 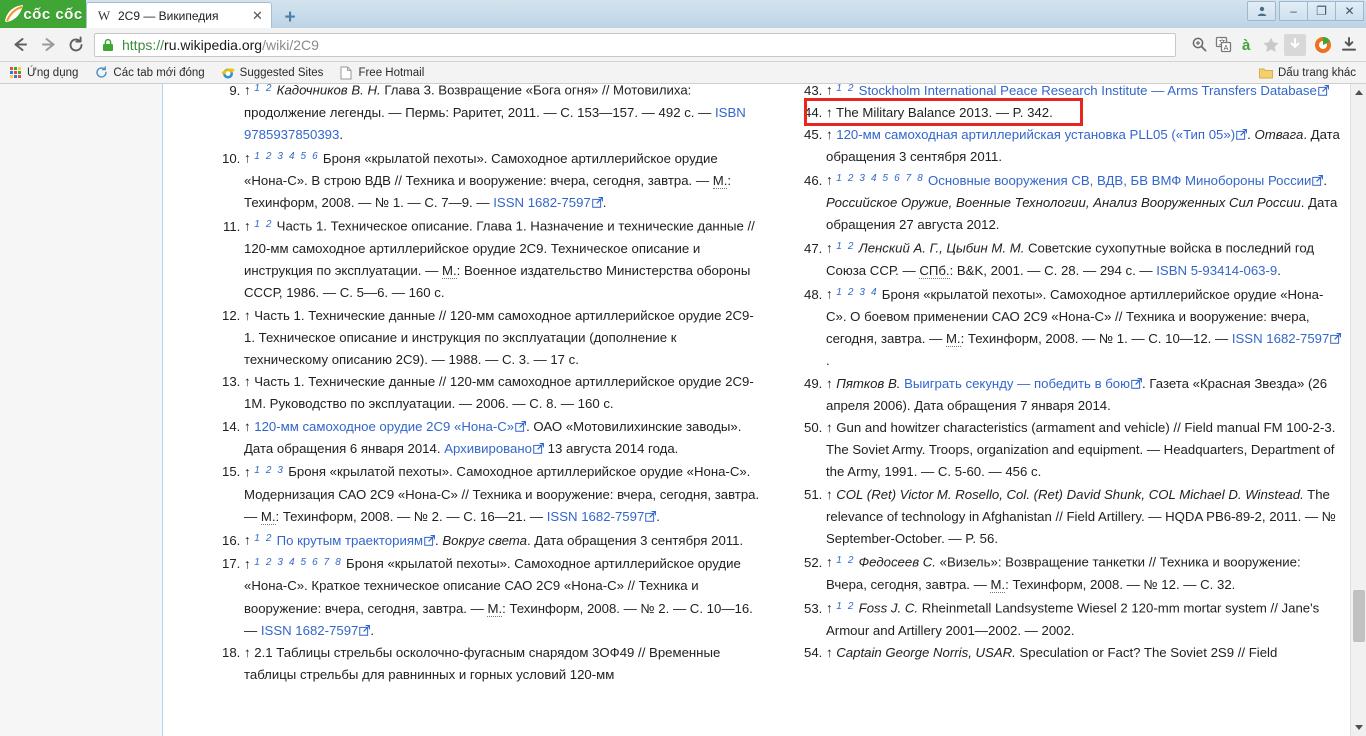 What do you see at coordinates (269, 470) in the screenshot?
I see `backref-numbers: 1 2 3` at bounding box center [269, 470].